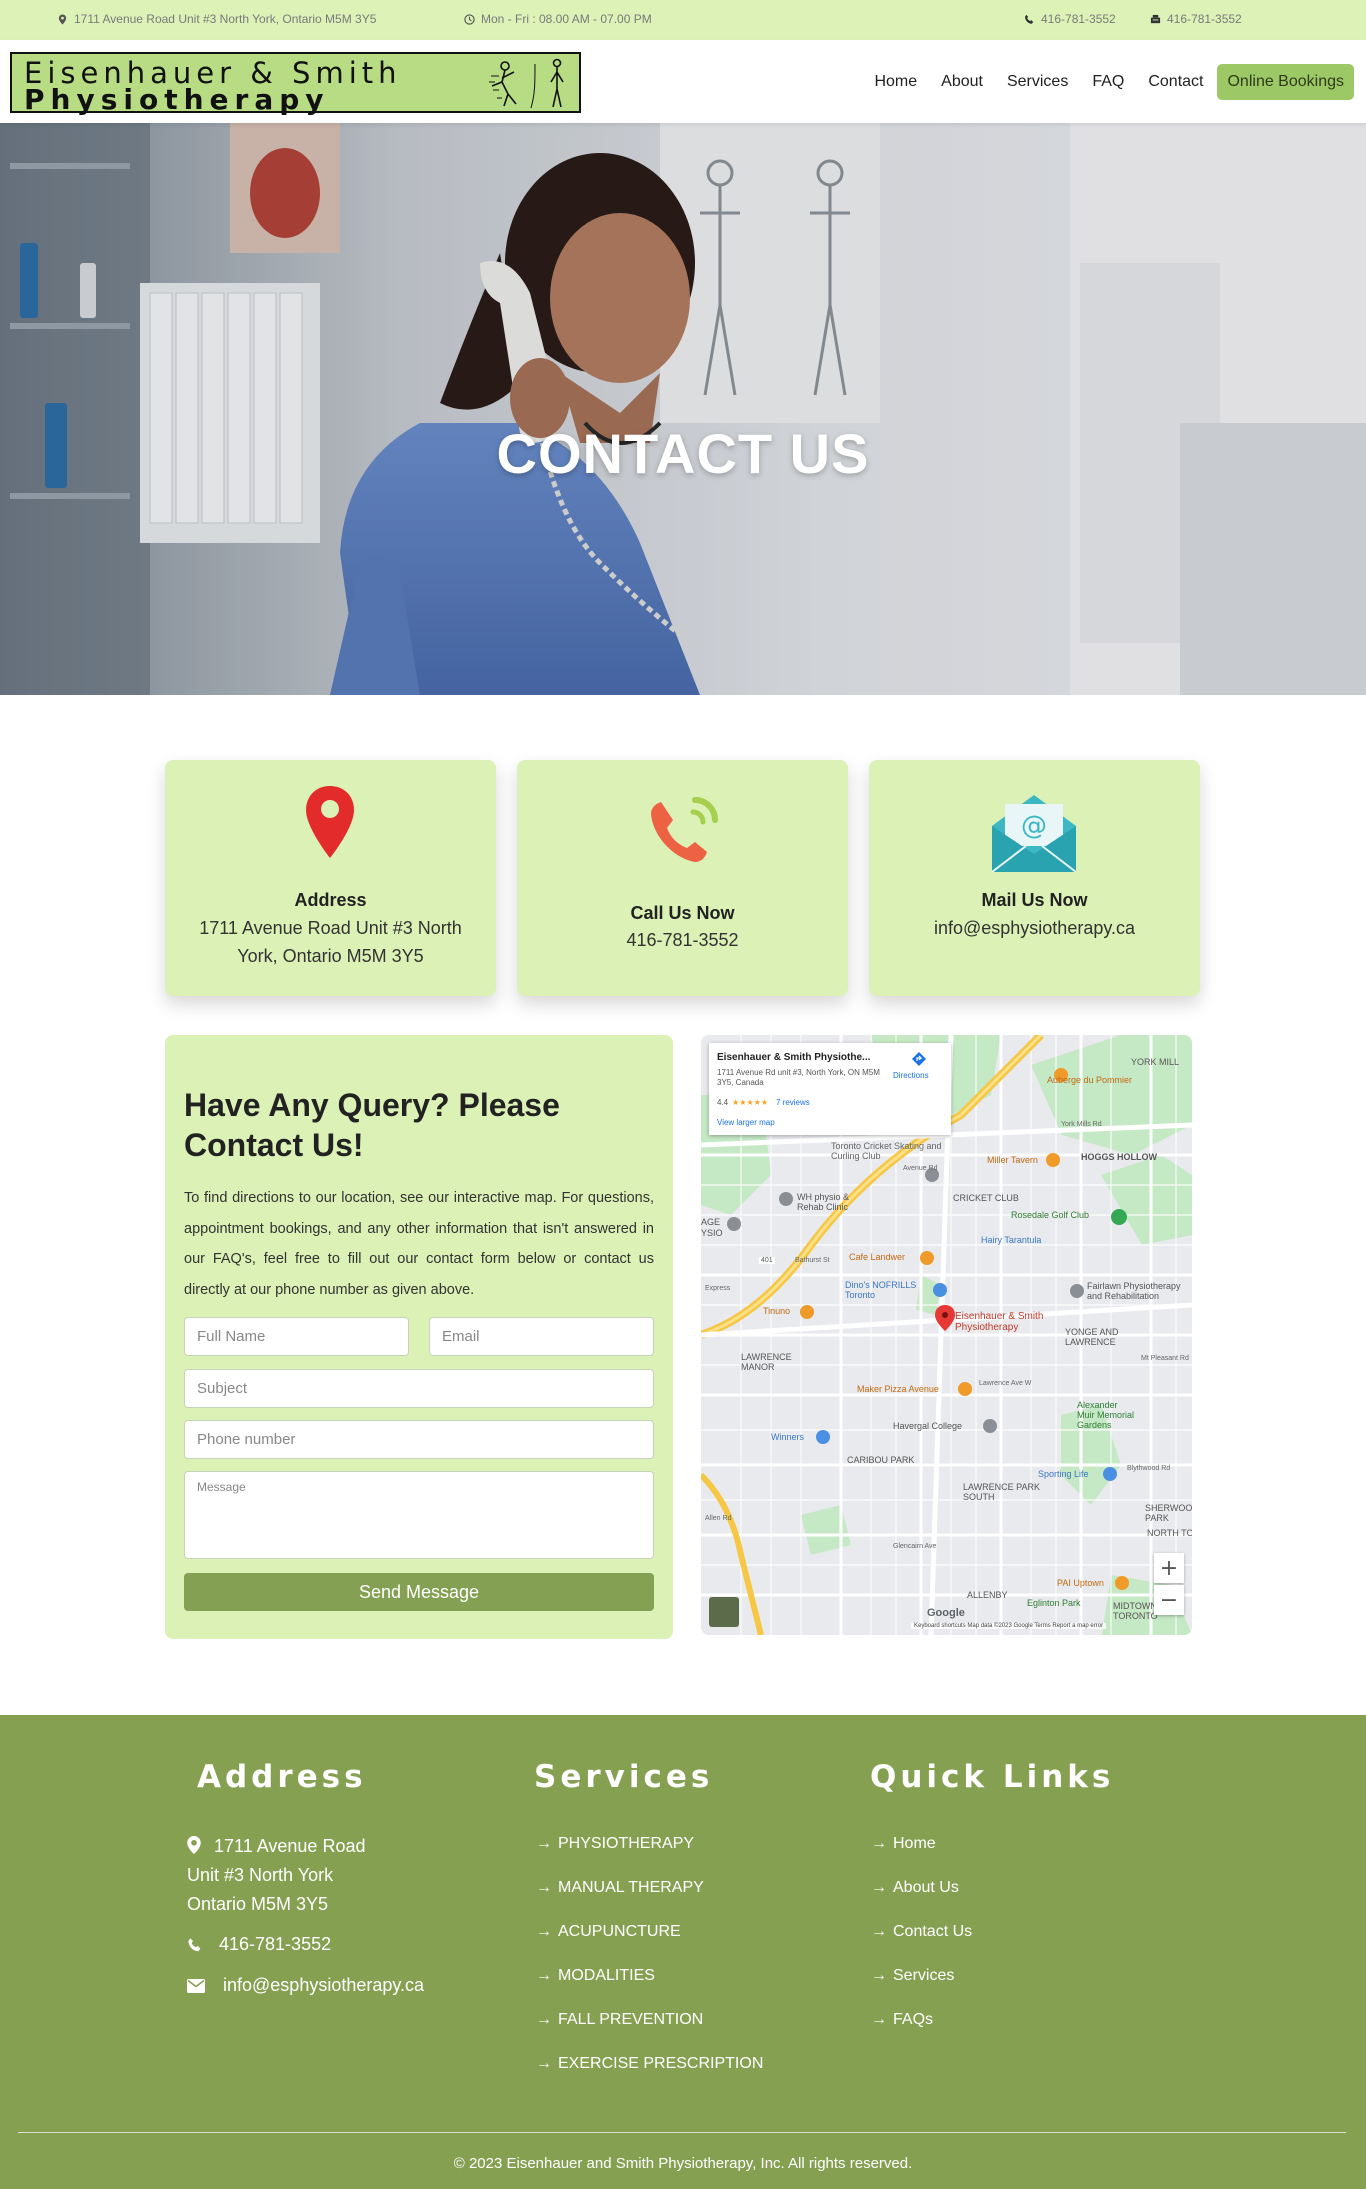  I want to click on footer-quick-link: → About Us, so click(915, 1888).